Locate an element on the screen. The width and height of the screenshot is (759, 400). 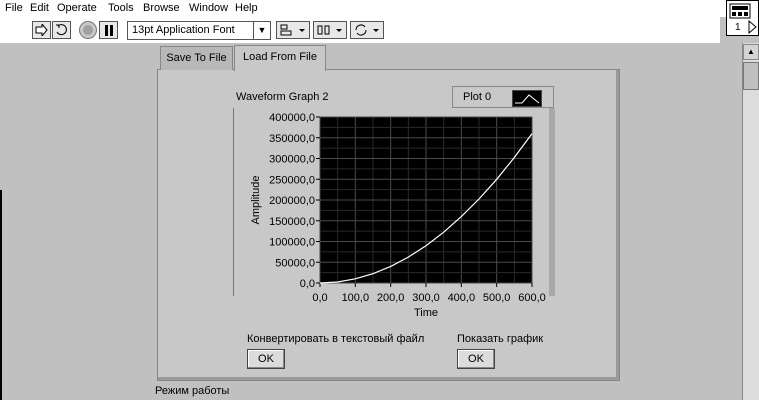
y-tick-label: 250000,0 is located at coordinates (292, 180).